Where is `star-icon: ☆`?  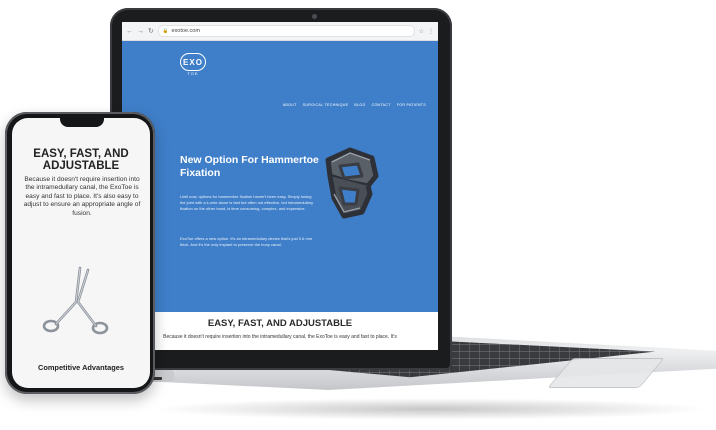
star-icon: ☆ is located at coordinates (421, 31).